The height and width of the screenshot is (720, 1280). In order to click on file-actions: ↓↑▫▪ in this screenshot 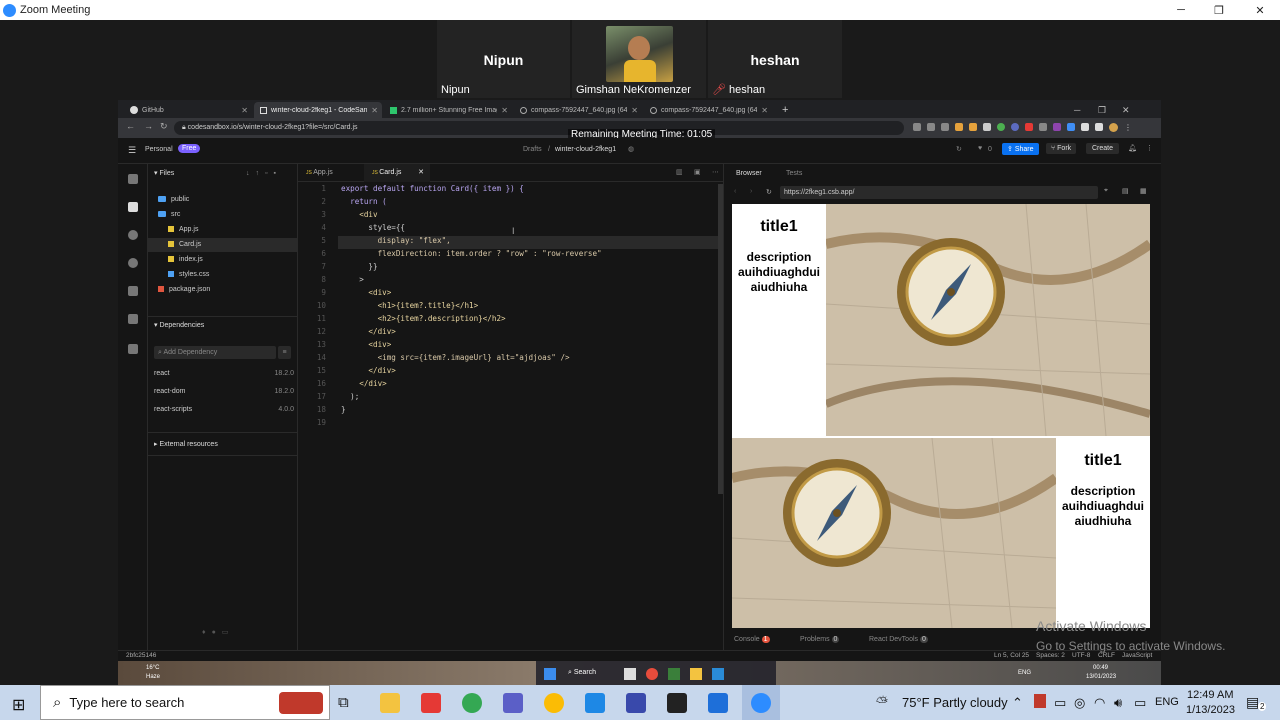, I will do `click(264, 174)`.